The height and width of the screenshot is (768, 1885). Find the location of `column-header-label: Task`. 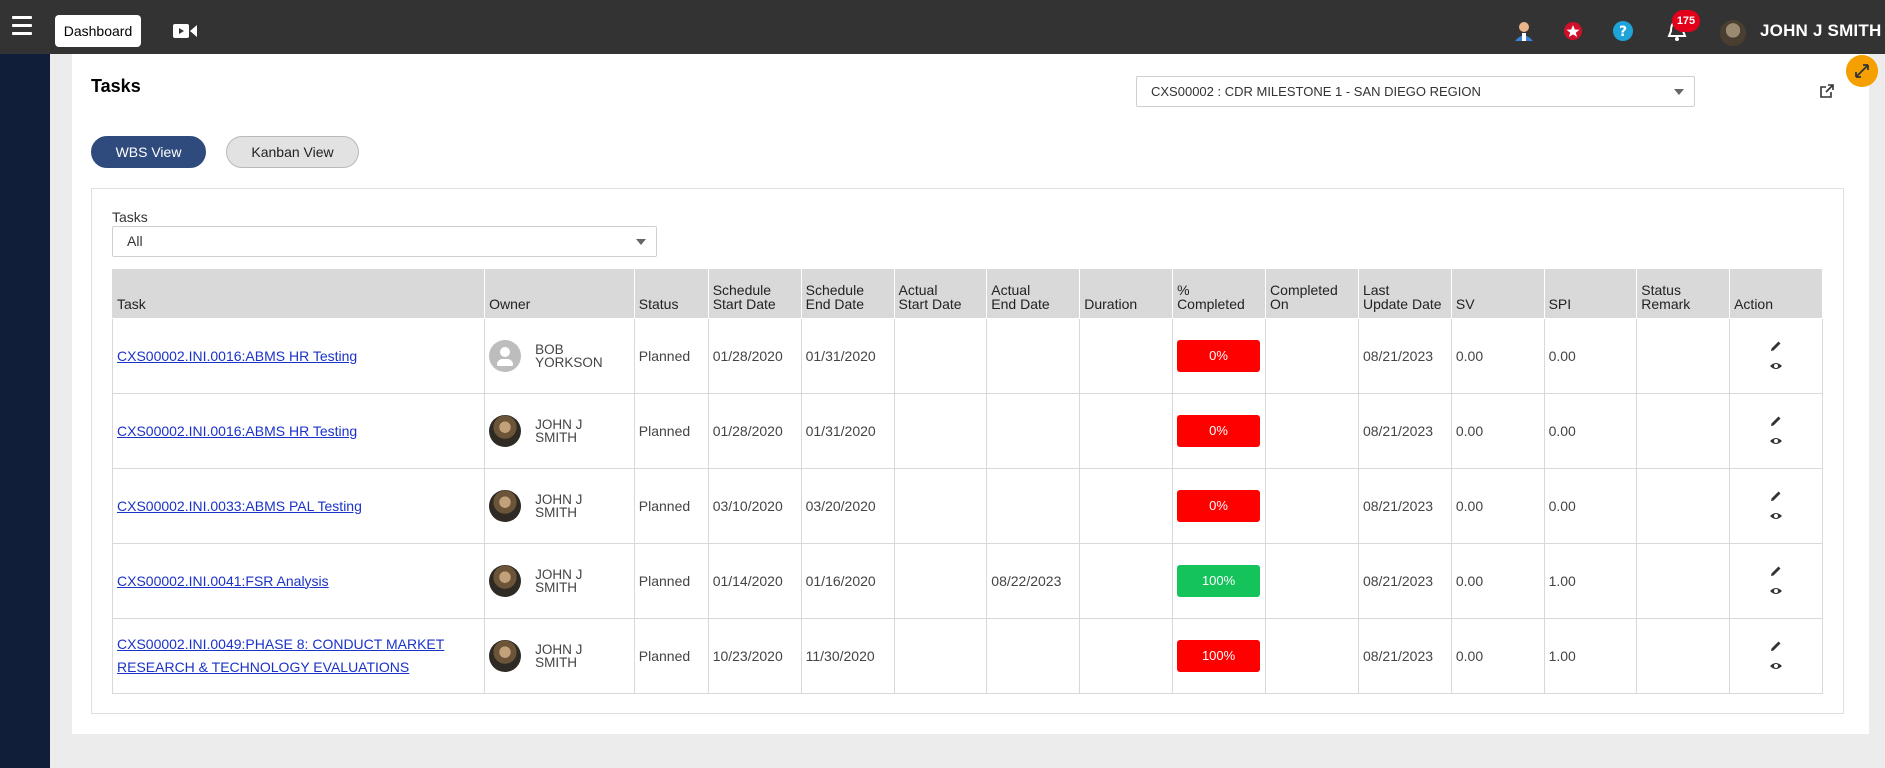

column-header-label: Task is located at coordinates (131, 304).